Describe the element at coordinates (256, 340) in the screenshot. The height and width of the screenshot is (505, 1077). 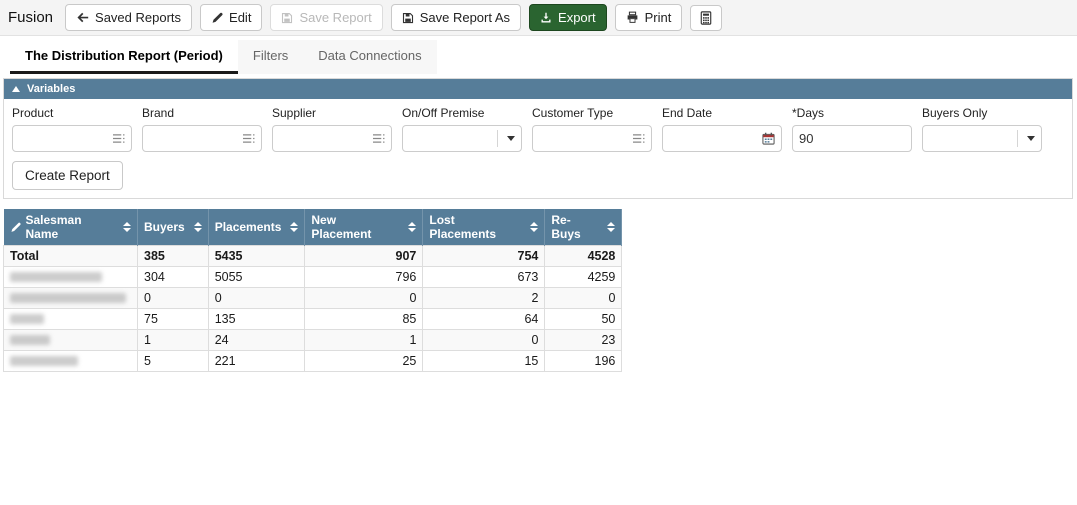
I see `cell-placements: 24` at that location.